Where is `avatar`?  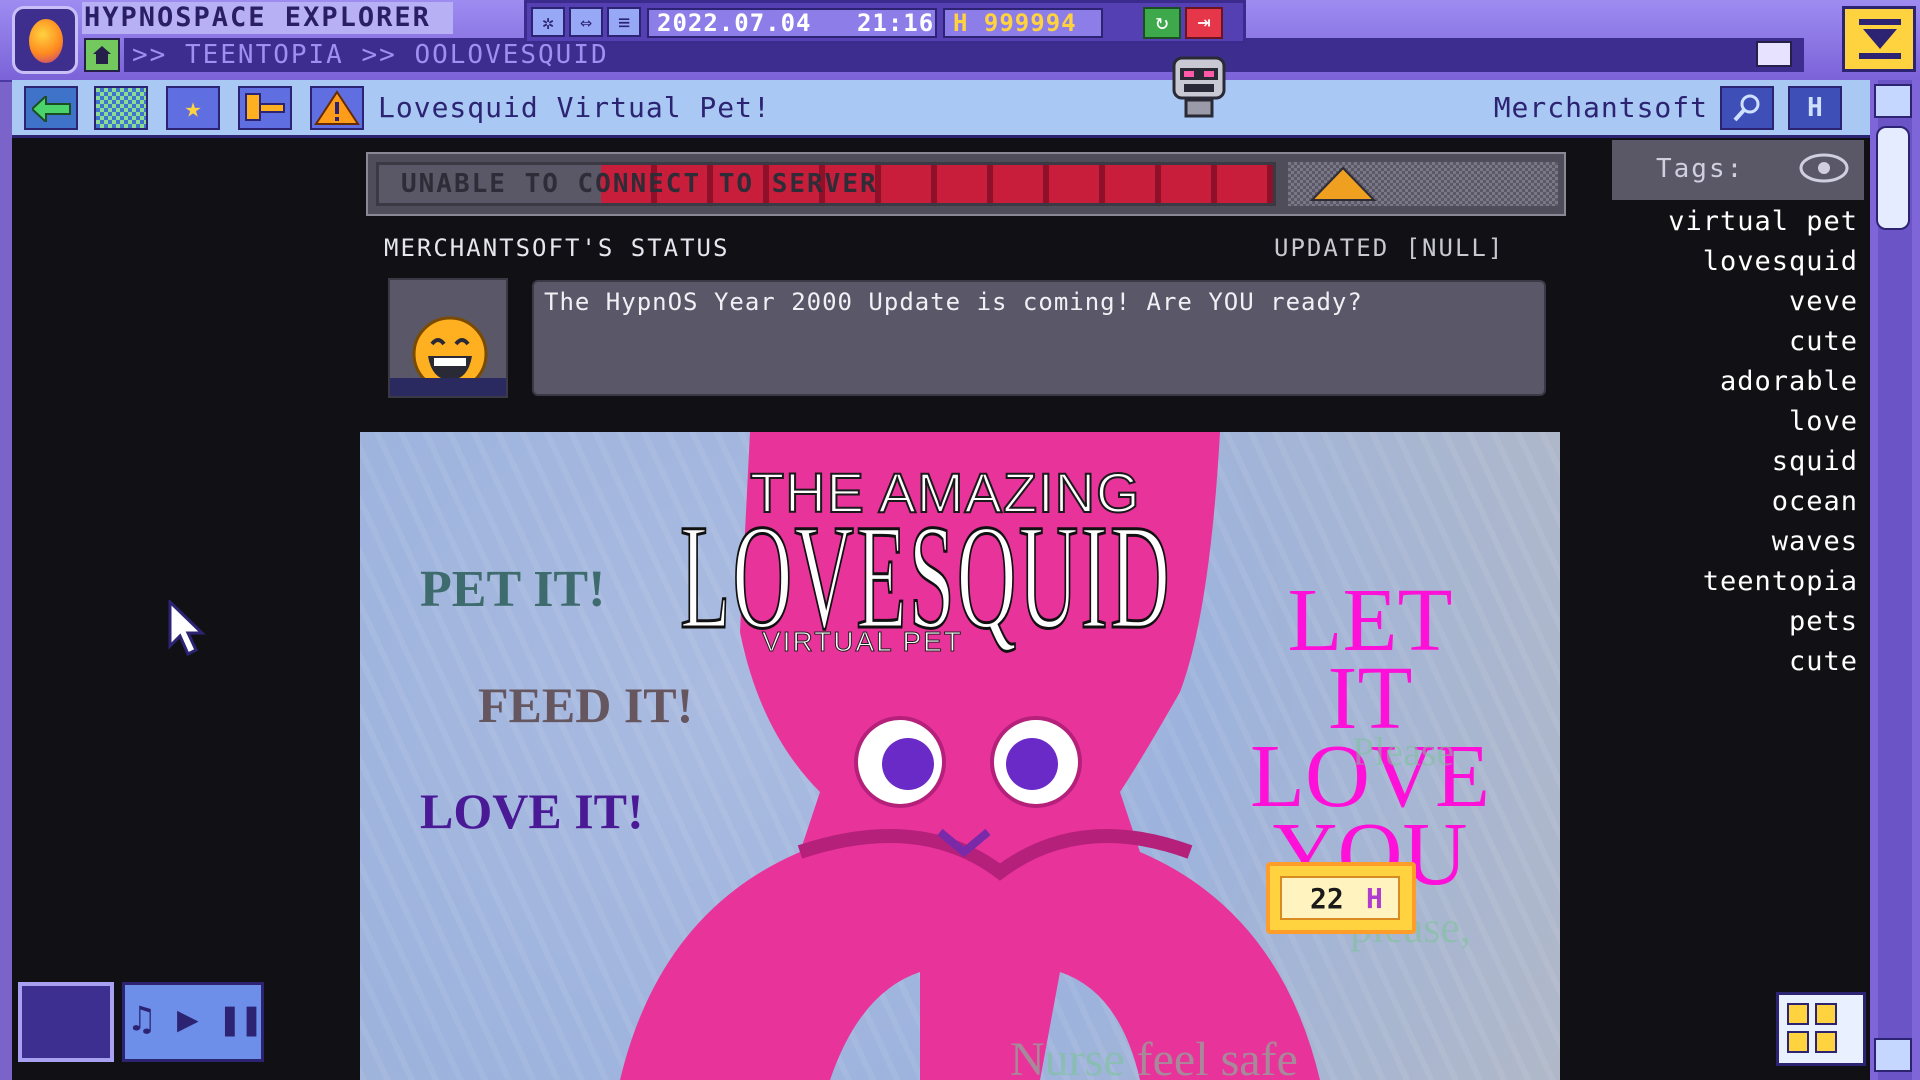
avatar is located at coordinates (448, 338).